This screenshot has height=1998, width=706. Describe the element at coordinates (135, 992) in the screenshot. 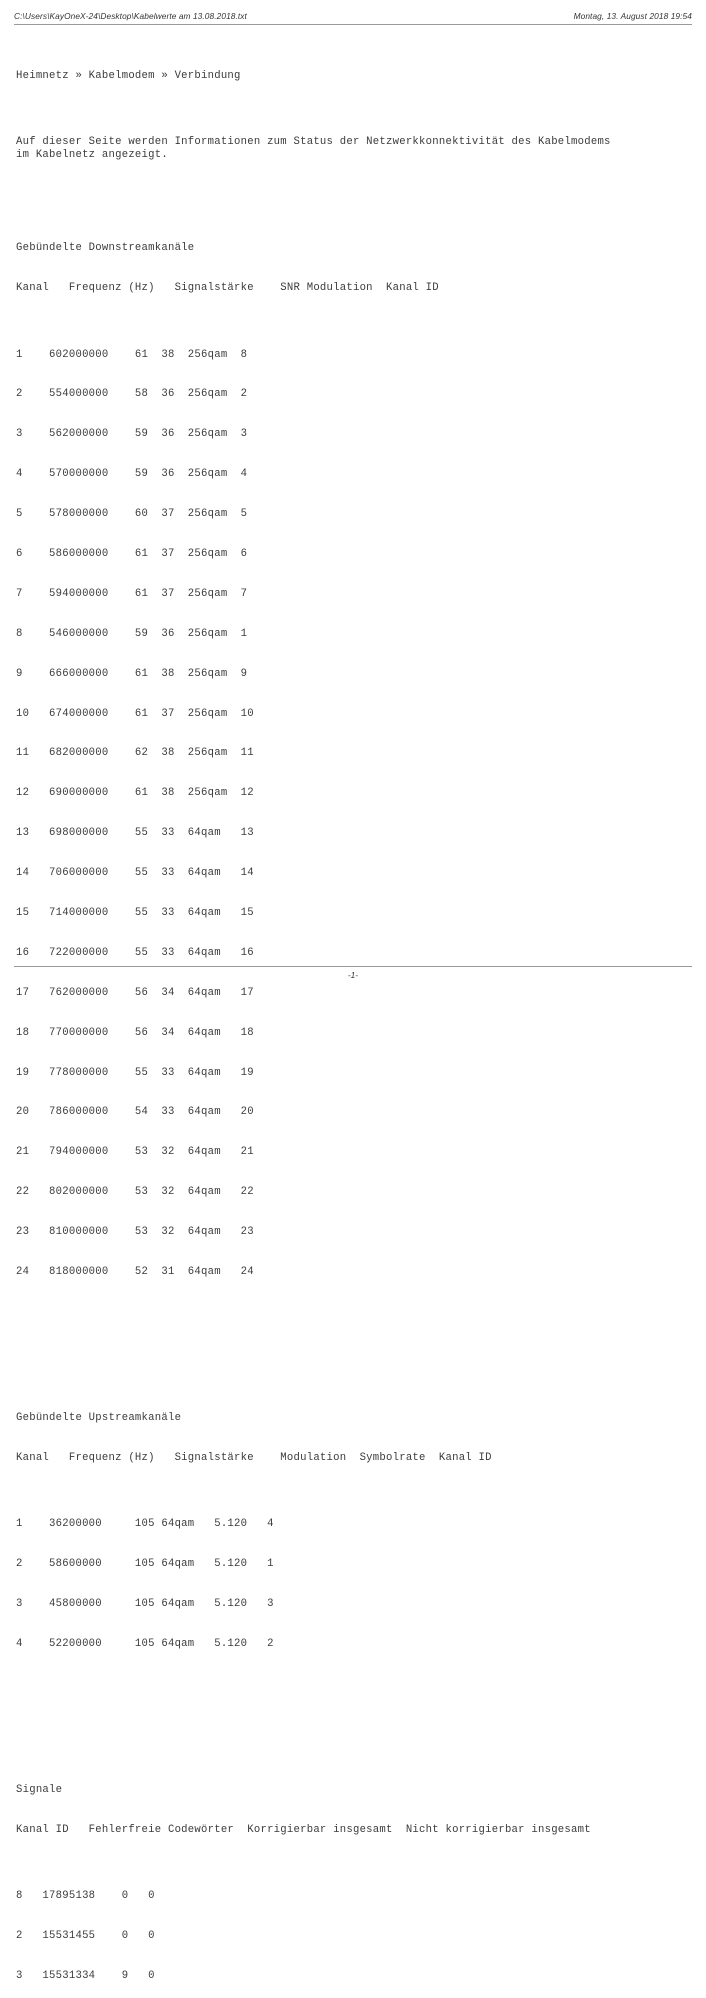

I see `table-row: 17 762000000 56 34 64qam 17` at that location.